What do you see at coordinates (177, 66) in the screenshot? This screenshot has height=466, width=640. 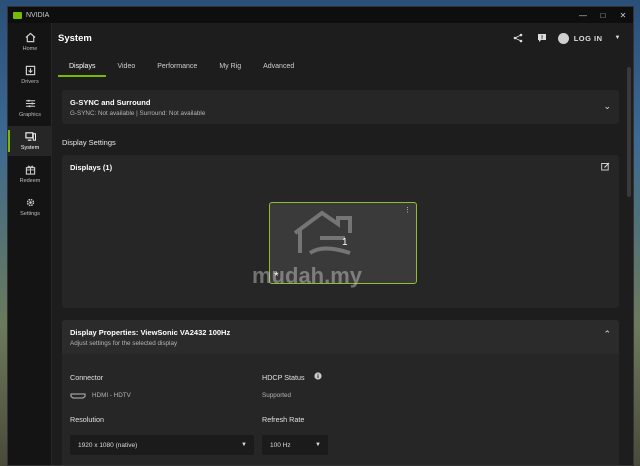 I see `tab-performance: Performance` at bounding box center [177, 66].